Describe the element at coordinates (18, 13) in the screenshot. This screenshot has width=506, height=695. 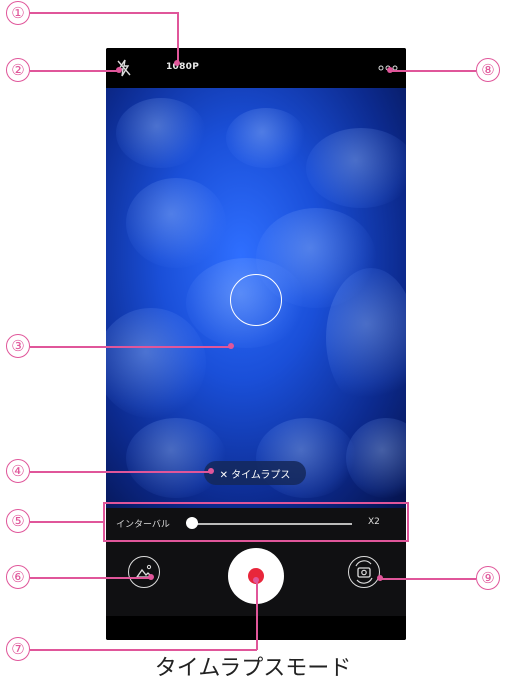
I see `callout-1: ①` at that location.